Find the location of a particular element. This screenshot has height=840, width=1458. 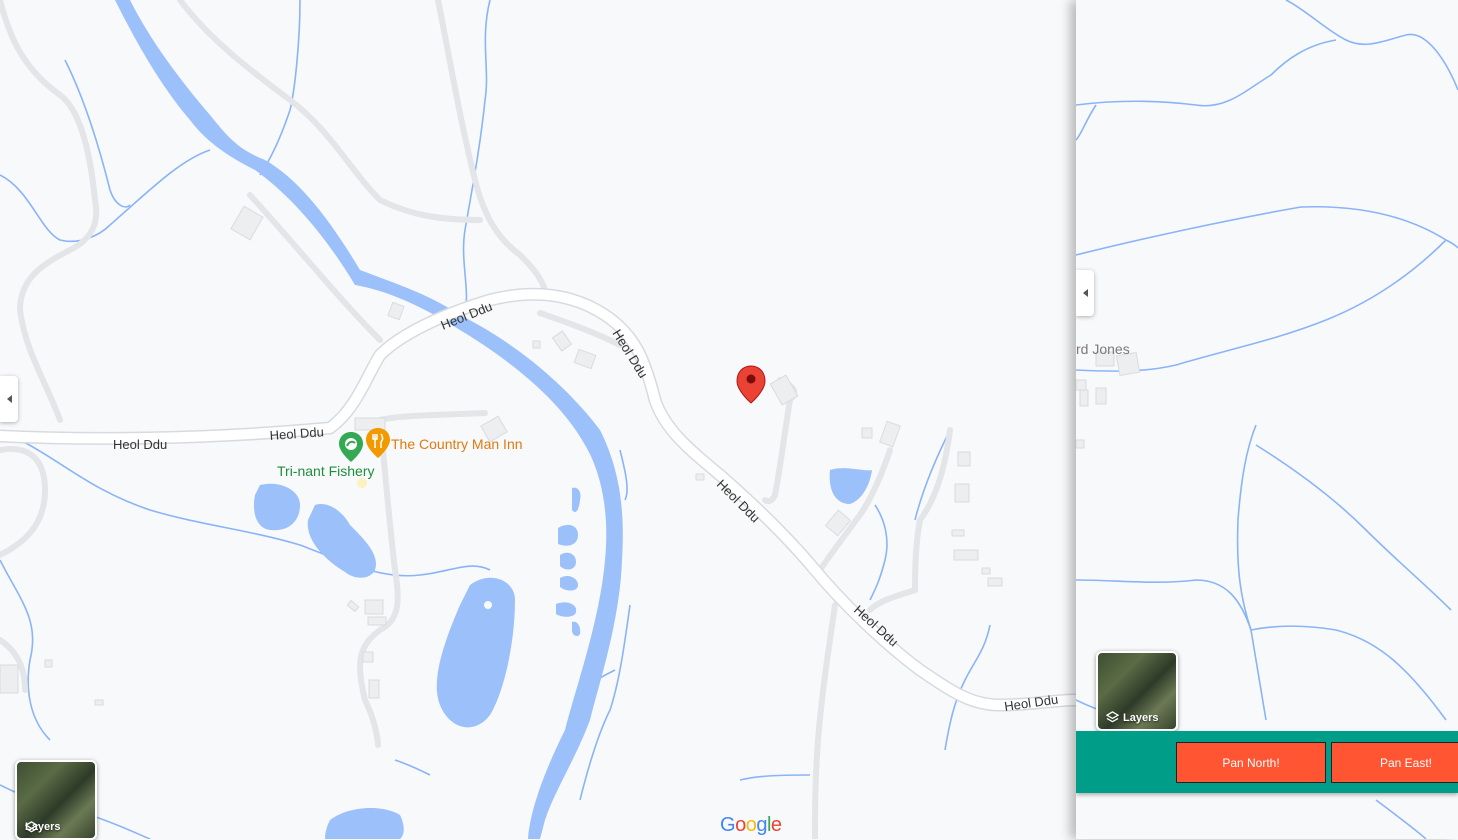

left-panel-collapse-button is located at coordinates (9, 399).